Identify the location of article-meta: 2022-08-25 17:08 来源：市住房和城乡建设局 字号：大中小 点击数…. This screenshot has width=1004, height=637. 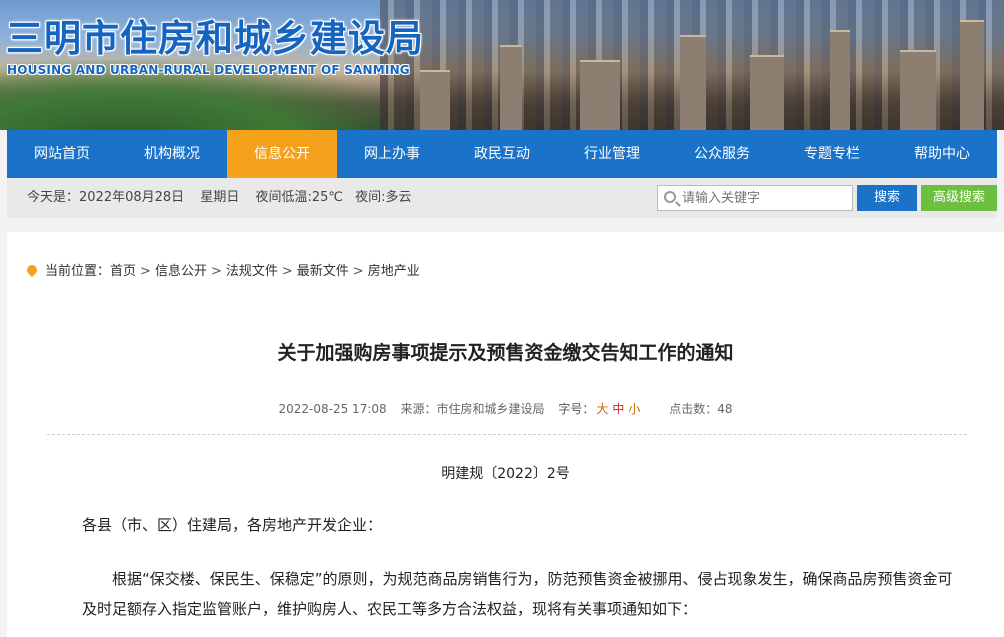
(505, 408).